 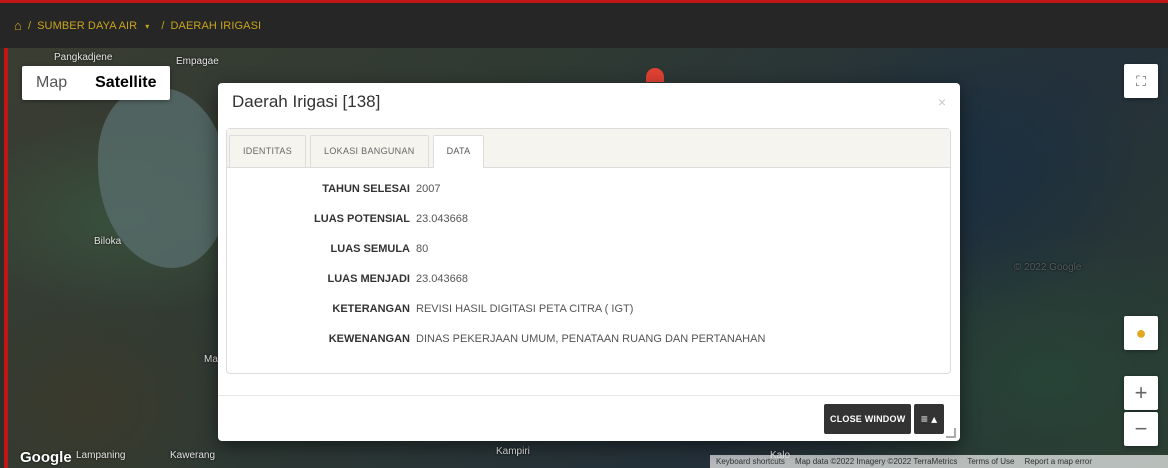 I want to click on data-value: 2007, so click(x=428, y=189).